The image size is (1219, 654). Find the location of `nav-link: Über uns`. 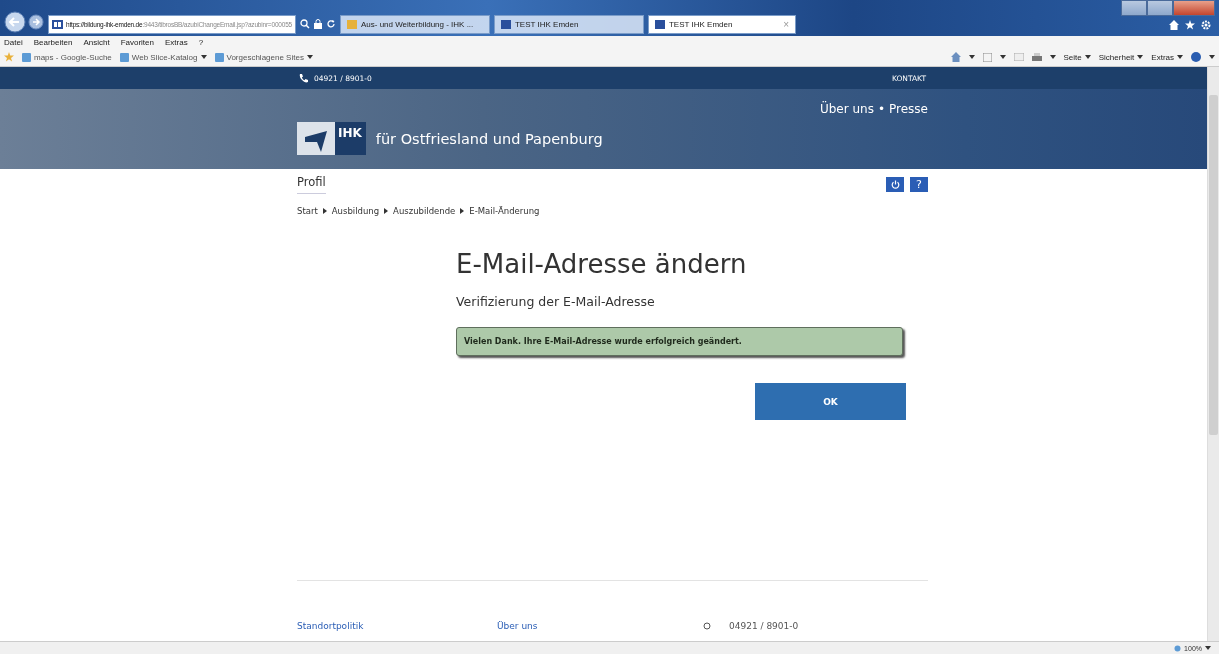

nav-link: Über uns is located at coordinates (846, 109).